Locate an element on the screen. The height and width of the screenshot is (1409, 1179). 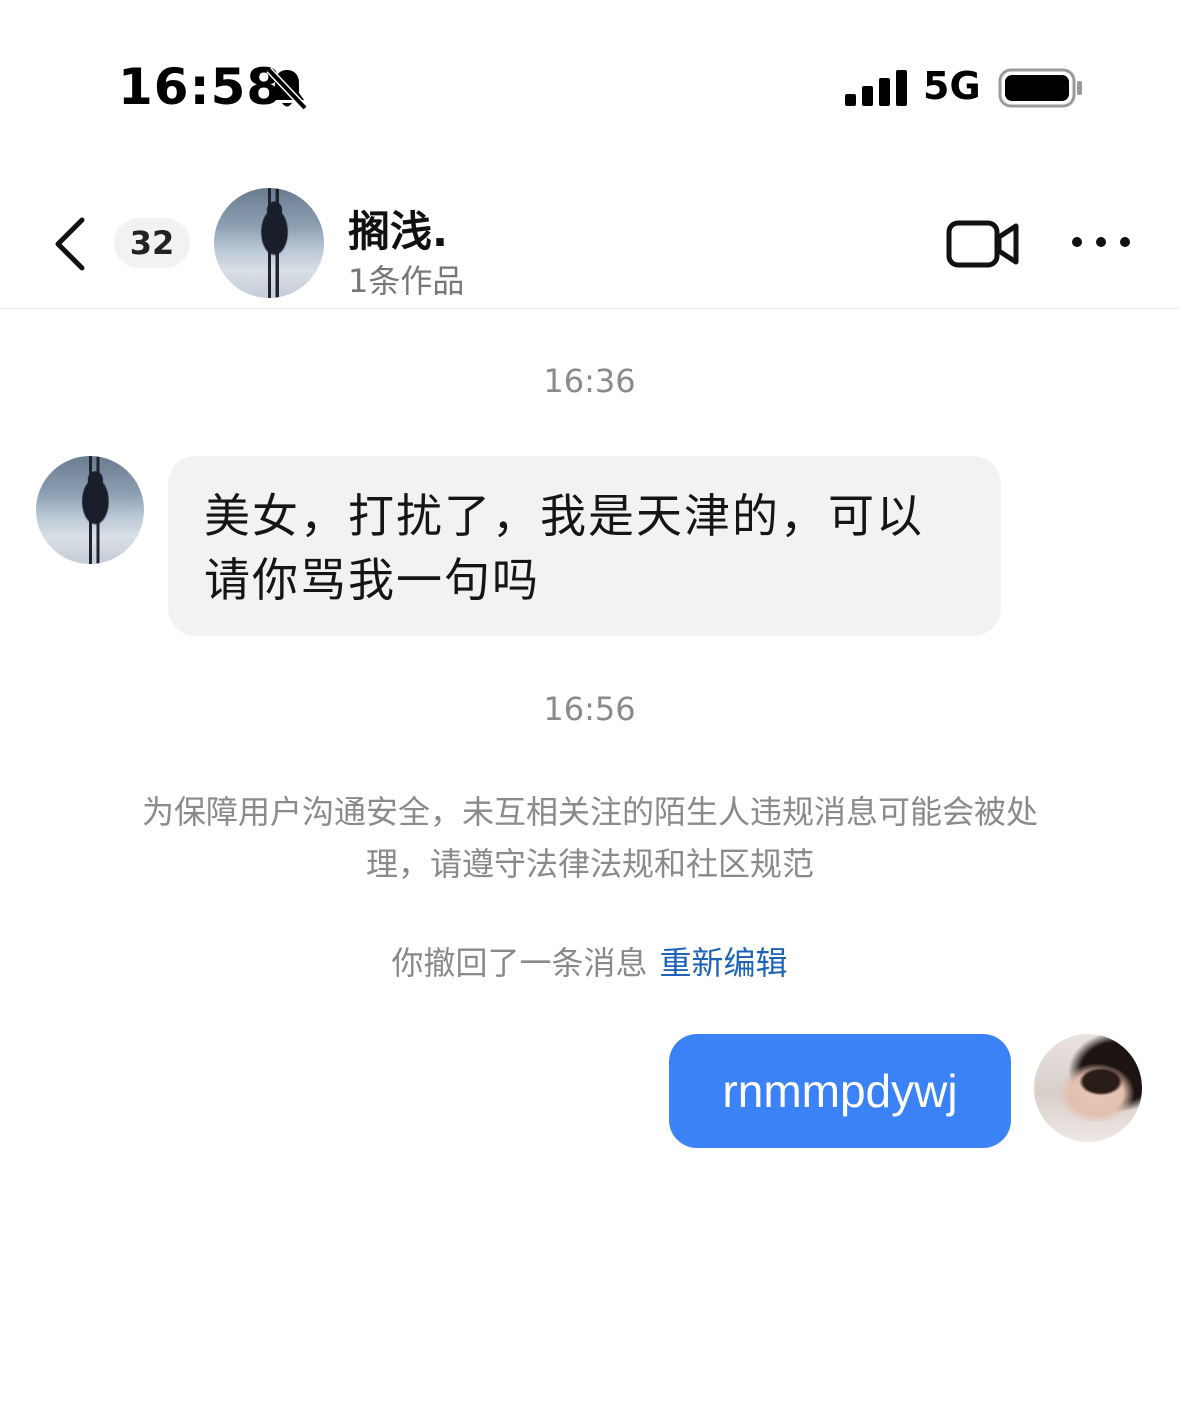
incoming-message-text: 美女，打扰了，我是天津的，可以请你骂我一句吗 is located at coordinates (564, 548).